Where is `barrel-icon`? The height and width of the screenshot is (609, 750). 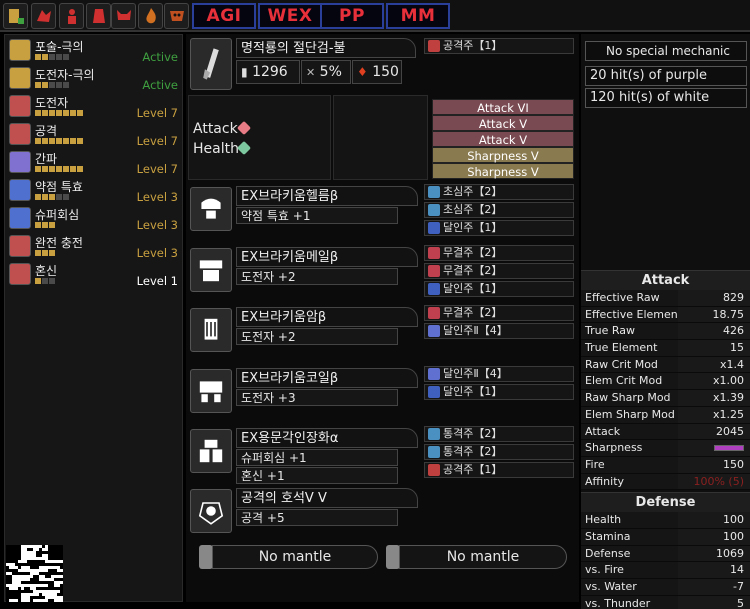
barrel-icon is located at coordinates (98, 16).